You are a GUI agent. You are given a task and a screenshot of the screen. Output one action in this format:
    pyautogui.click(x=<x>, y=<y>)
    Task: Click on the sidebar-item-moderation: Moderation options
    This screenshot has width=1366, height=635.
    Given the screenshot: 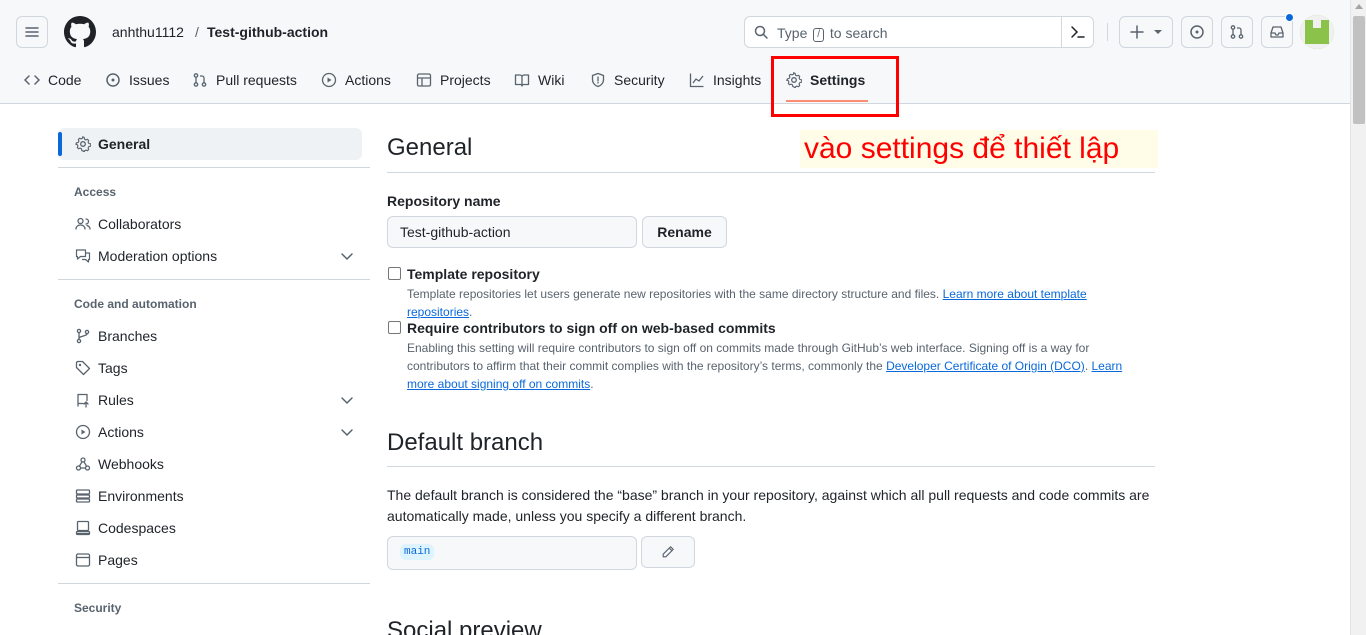 What is the action you would take?
    pyautogui.click(x=210, y=256)
    